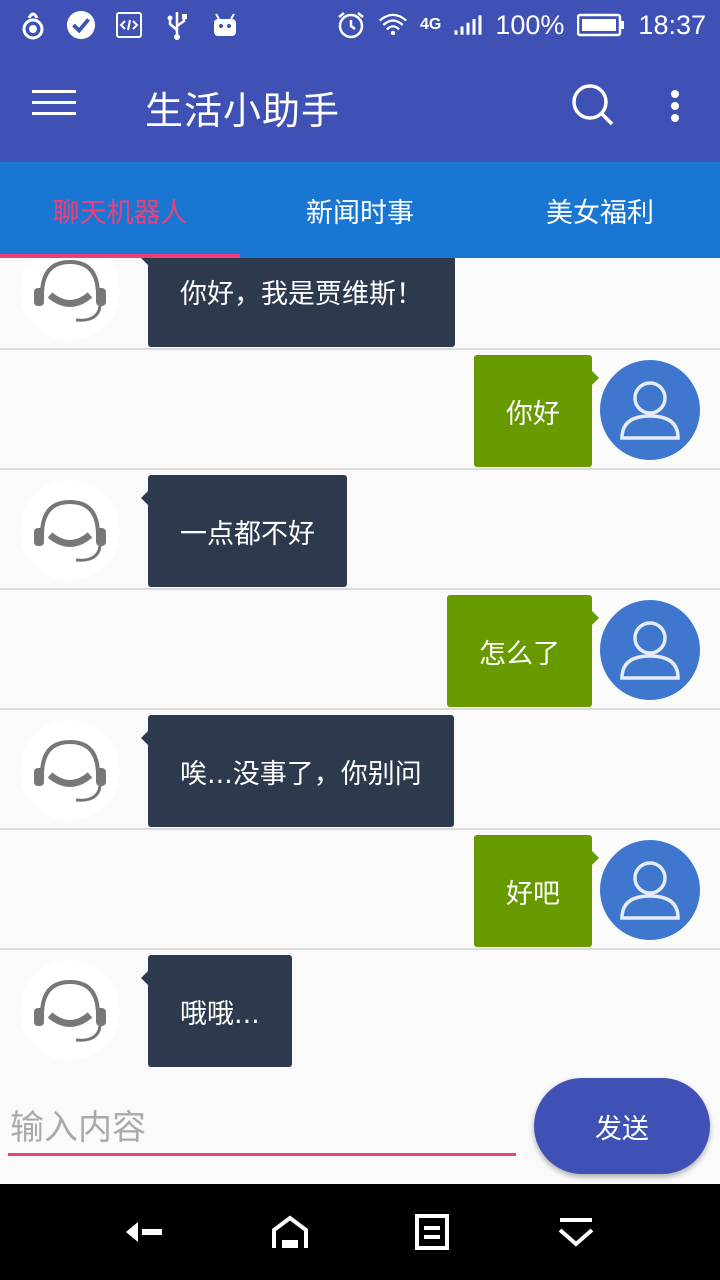 This screenshot has width=720, height=1280. I want to click on send-button: 发送, so click(622, 1126).